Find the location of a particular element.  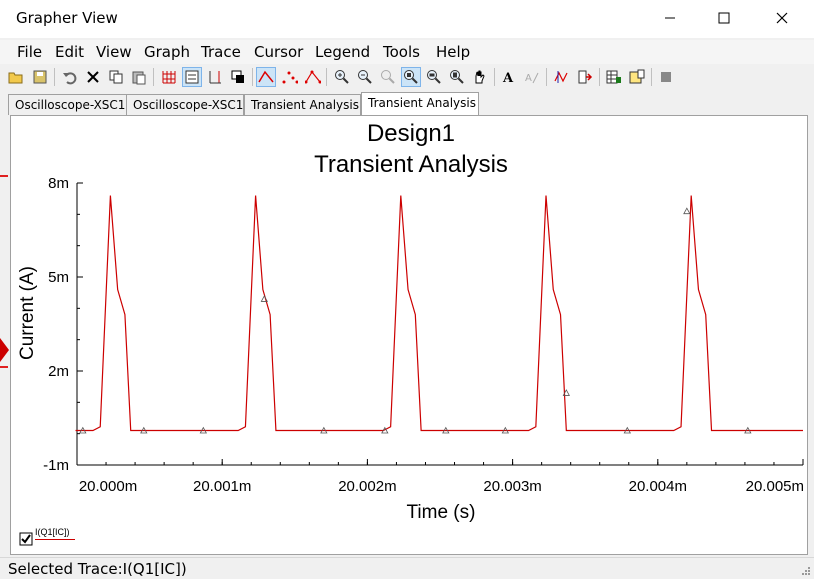

zoom-area-icon is located at coordinates (457, 77).